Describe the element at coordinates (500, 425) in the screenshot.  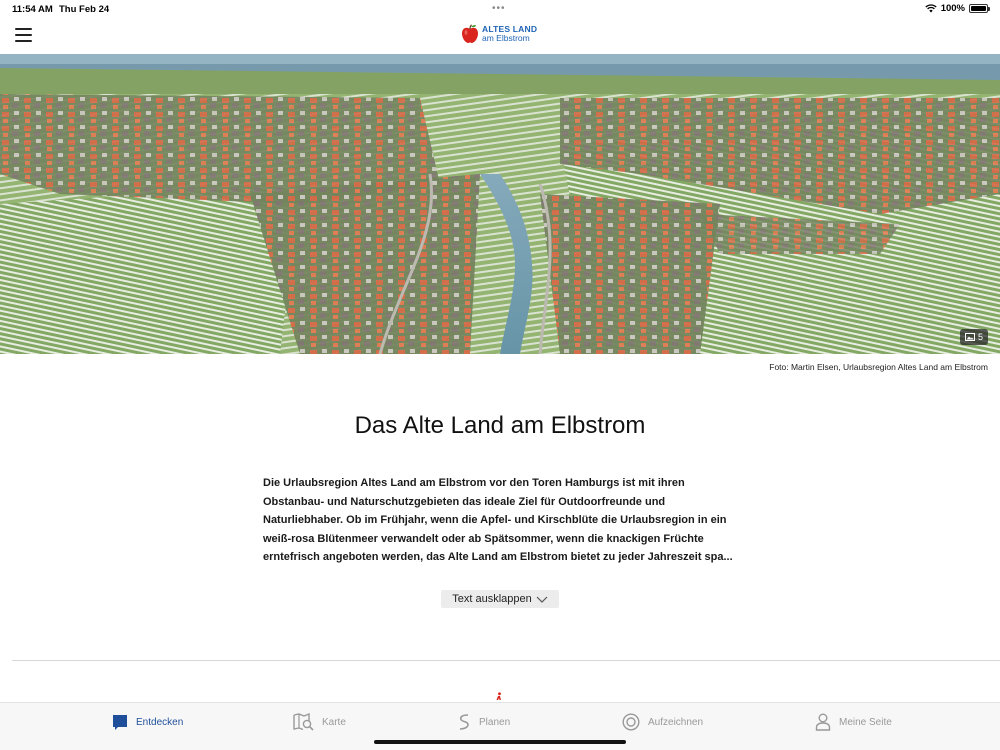
I see `page-title: Das Alte Land am Elbstrom` at that location.